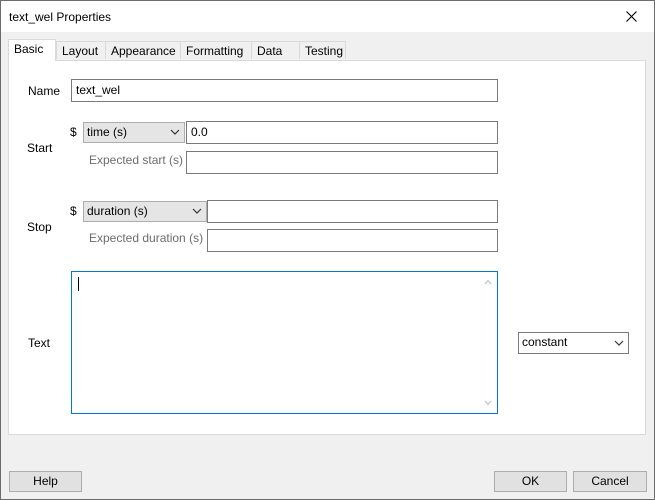  Describe the element at coordinates (530, 481) in the screenshot. I see `ok-button: OK` at that location.